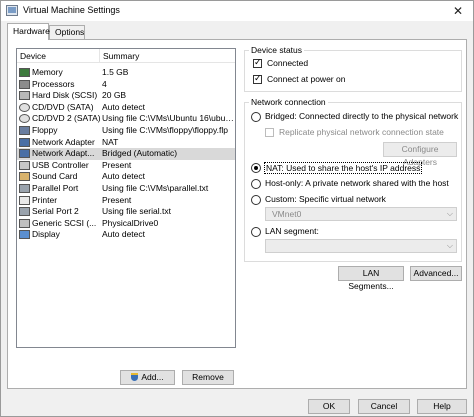 This screenshot has height=417, width=474. Describe the element at coordinates (24, 130) in the screenshot. I see `floppy-icon` at that location.